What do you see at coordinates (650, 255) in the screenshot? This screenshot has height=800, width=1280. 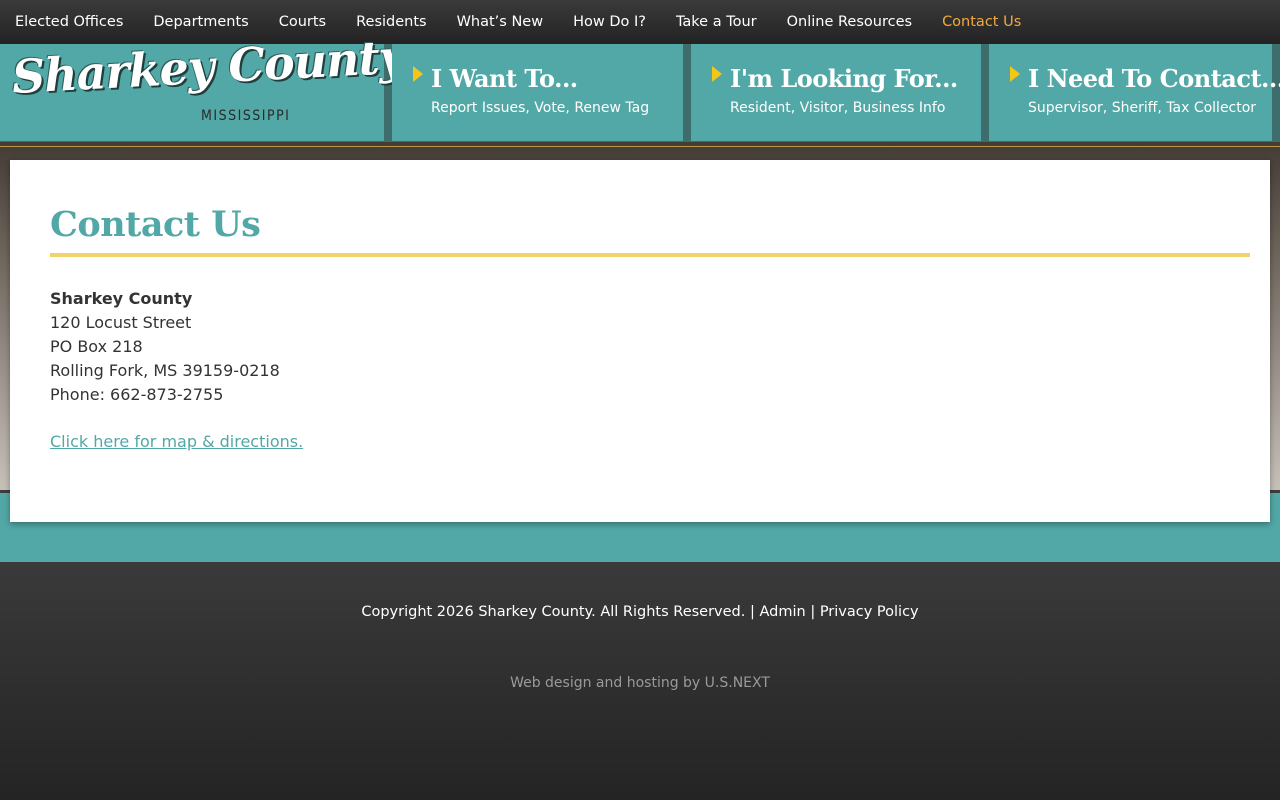 I see `title-underline` at bounding box center [650, 255].